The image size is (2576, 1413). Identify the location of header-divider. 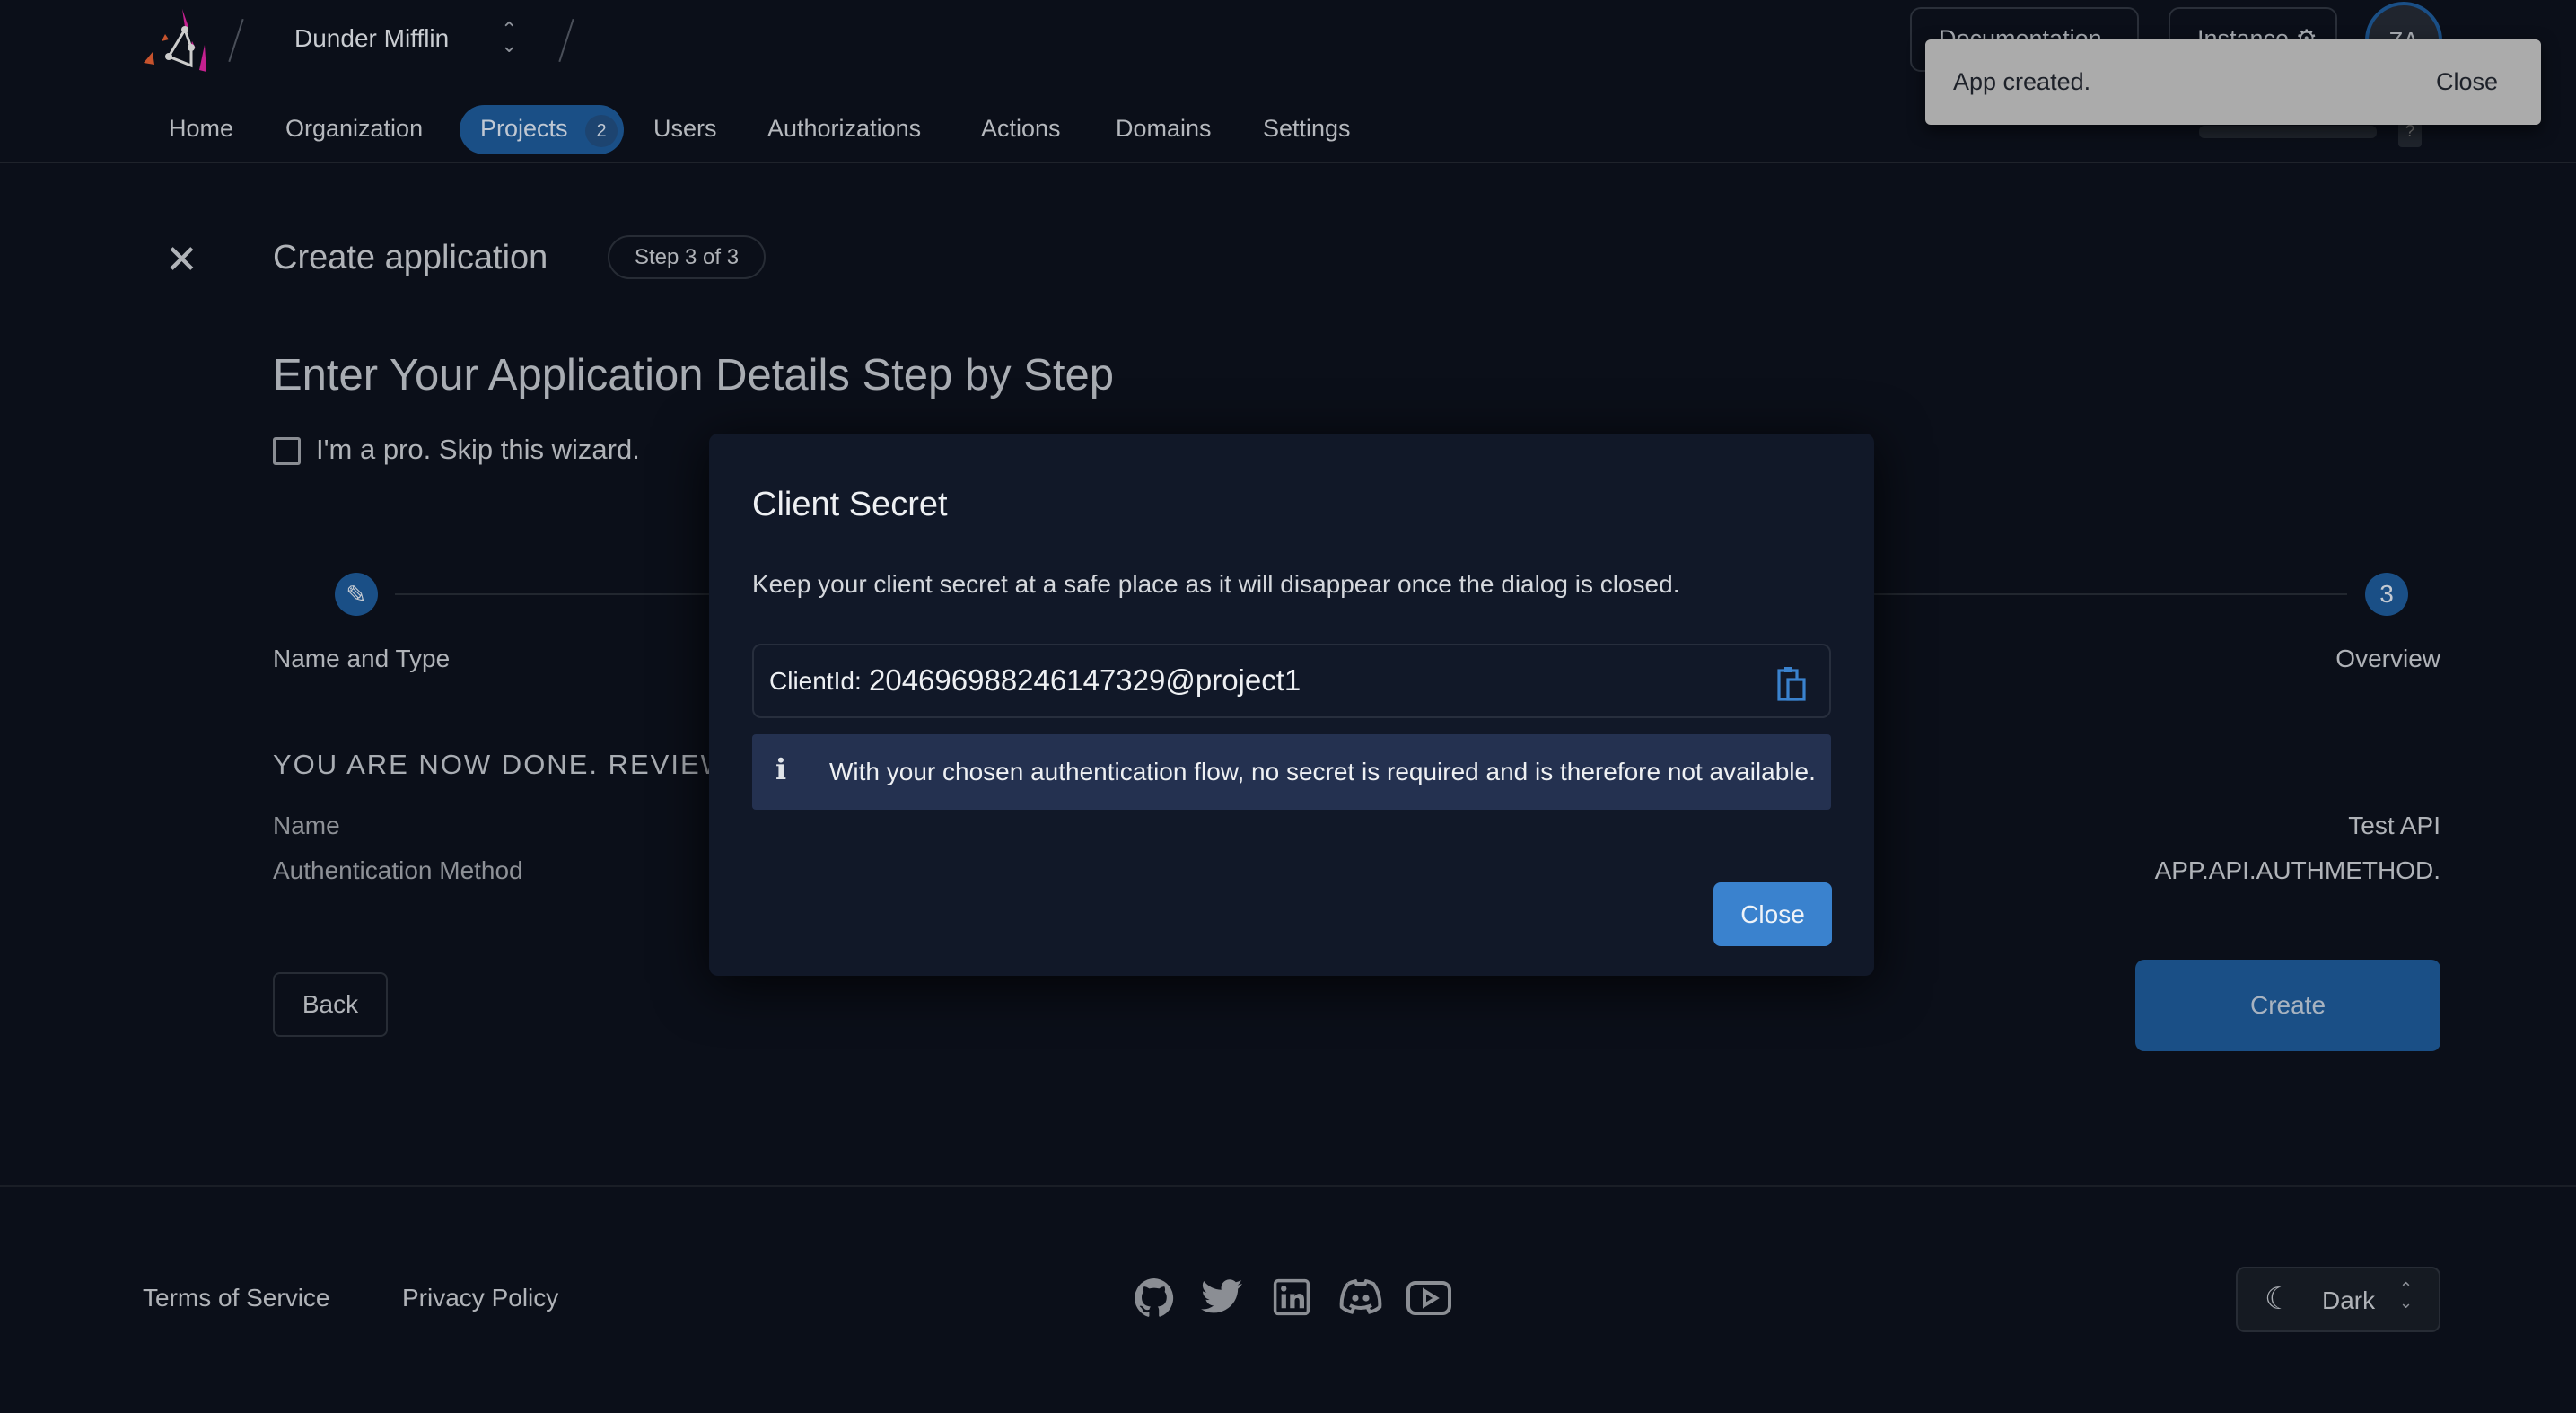
(1288, 162).